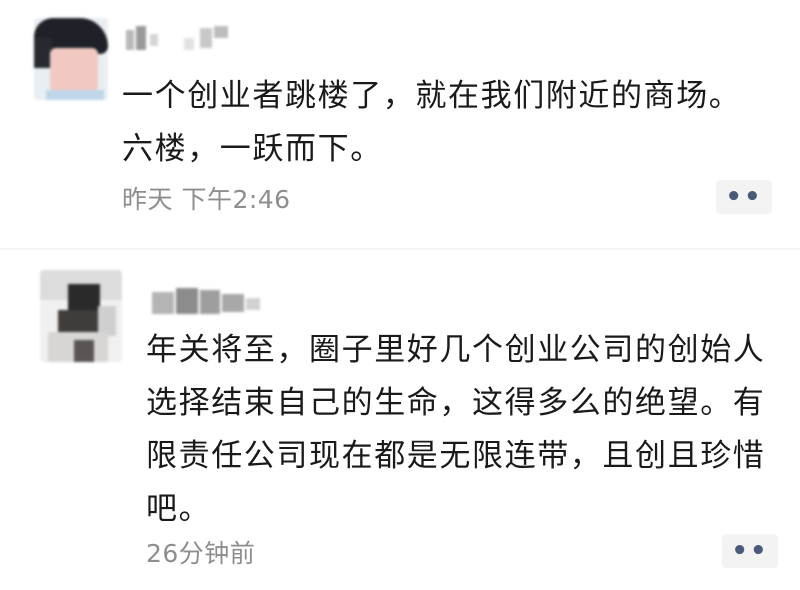 The image size is (800, 590). Describe the element at coordinates (400, 249) in the screenshot. I see `divider` at that location.